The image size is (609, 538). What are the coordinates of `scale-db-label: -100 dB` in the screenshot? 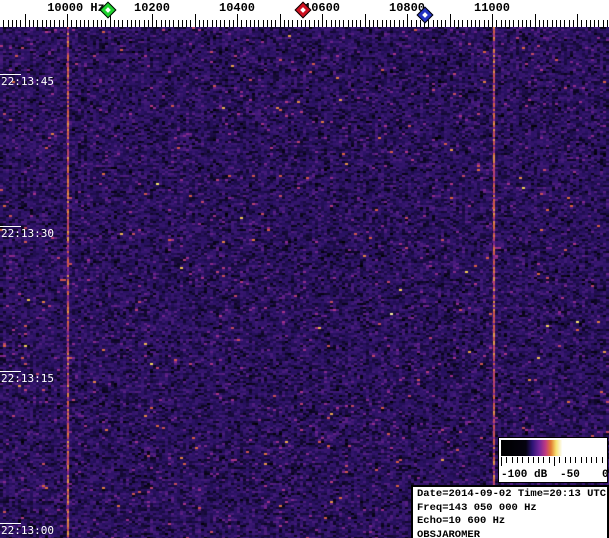 It's located at (524, 475).